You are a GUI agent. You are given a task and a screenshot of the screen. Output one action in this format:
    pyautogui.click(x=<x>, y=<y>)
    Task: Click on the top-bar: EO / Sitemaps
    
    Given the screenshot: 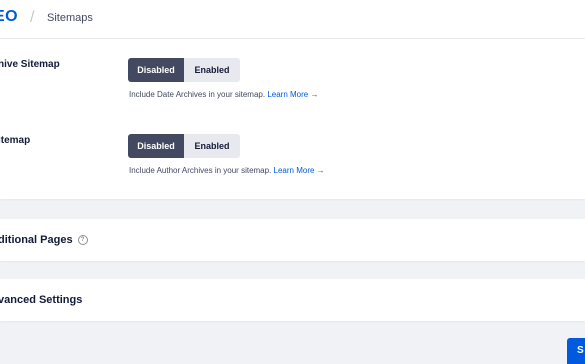 What is the action you would take?
    pyautogui.click(x=292, y=19)
    